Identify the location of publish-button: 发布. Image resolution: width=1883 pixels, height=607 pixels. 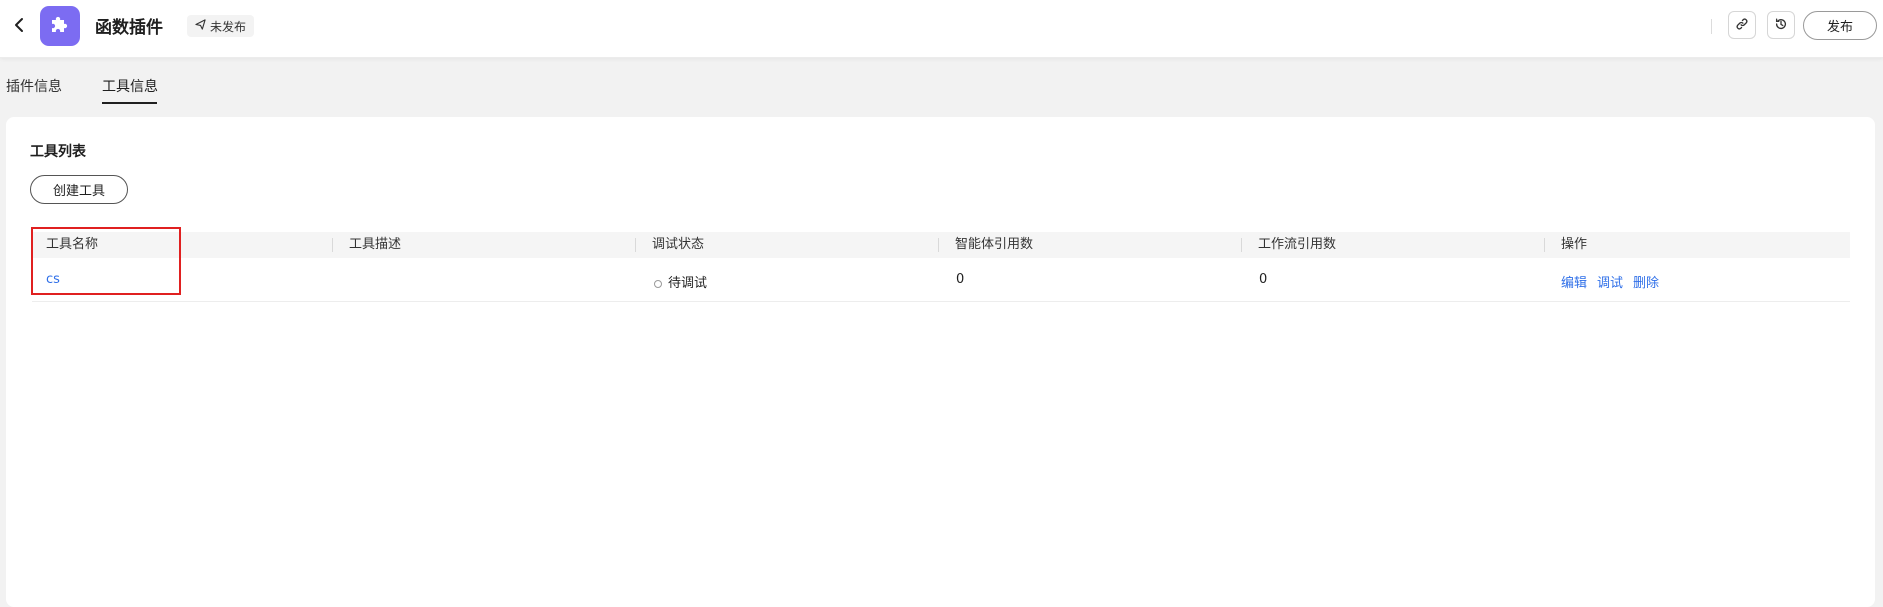
(1840, 25).